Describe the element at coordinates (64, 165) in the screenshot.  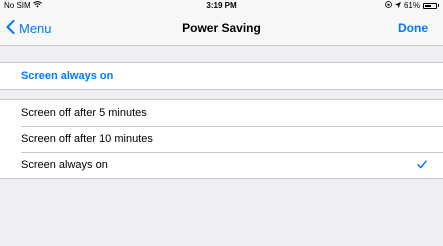
I see `option-label: Screen always on` at that location.